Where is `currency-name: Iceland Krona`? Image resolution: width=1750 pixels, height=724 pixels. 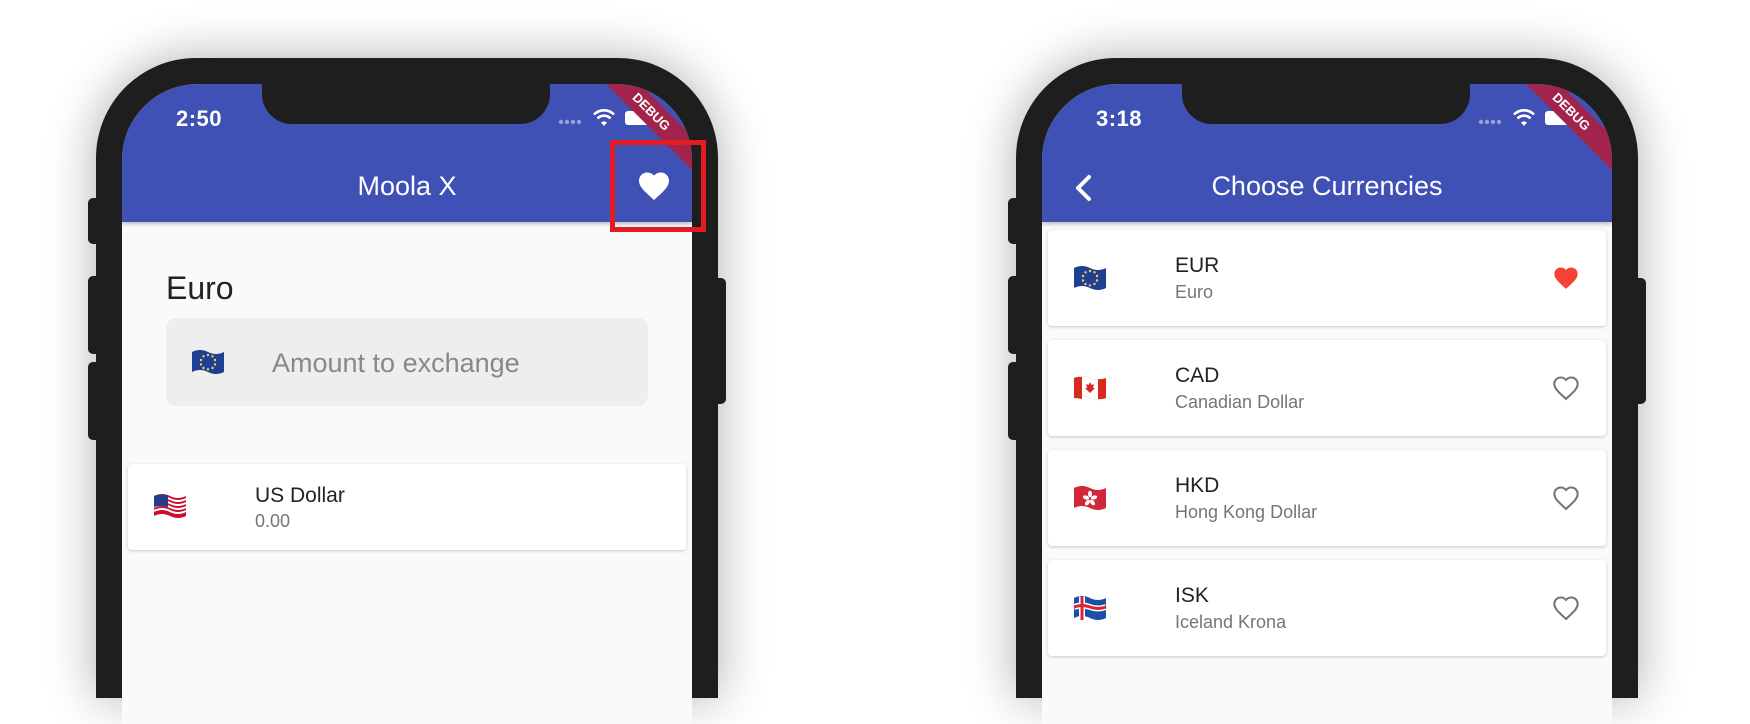 currency-name: Iceland Krona is located at coordinates (1231, 622).